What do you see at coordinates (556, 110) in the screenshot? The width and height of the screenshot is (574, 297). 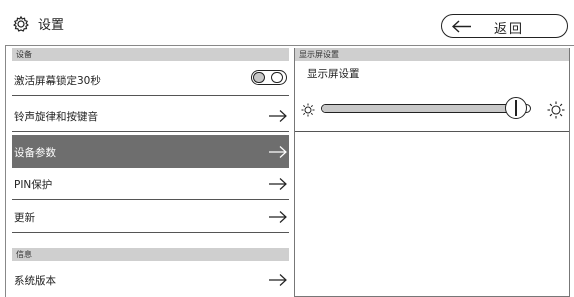 I see `brightness-high-icon` at bounding box center [556, 110].